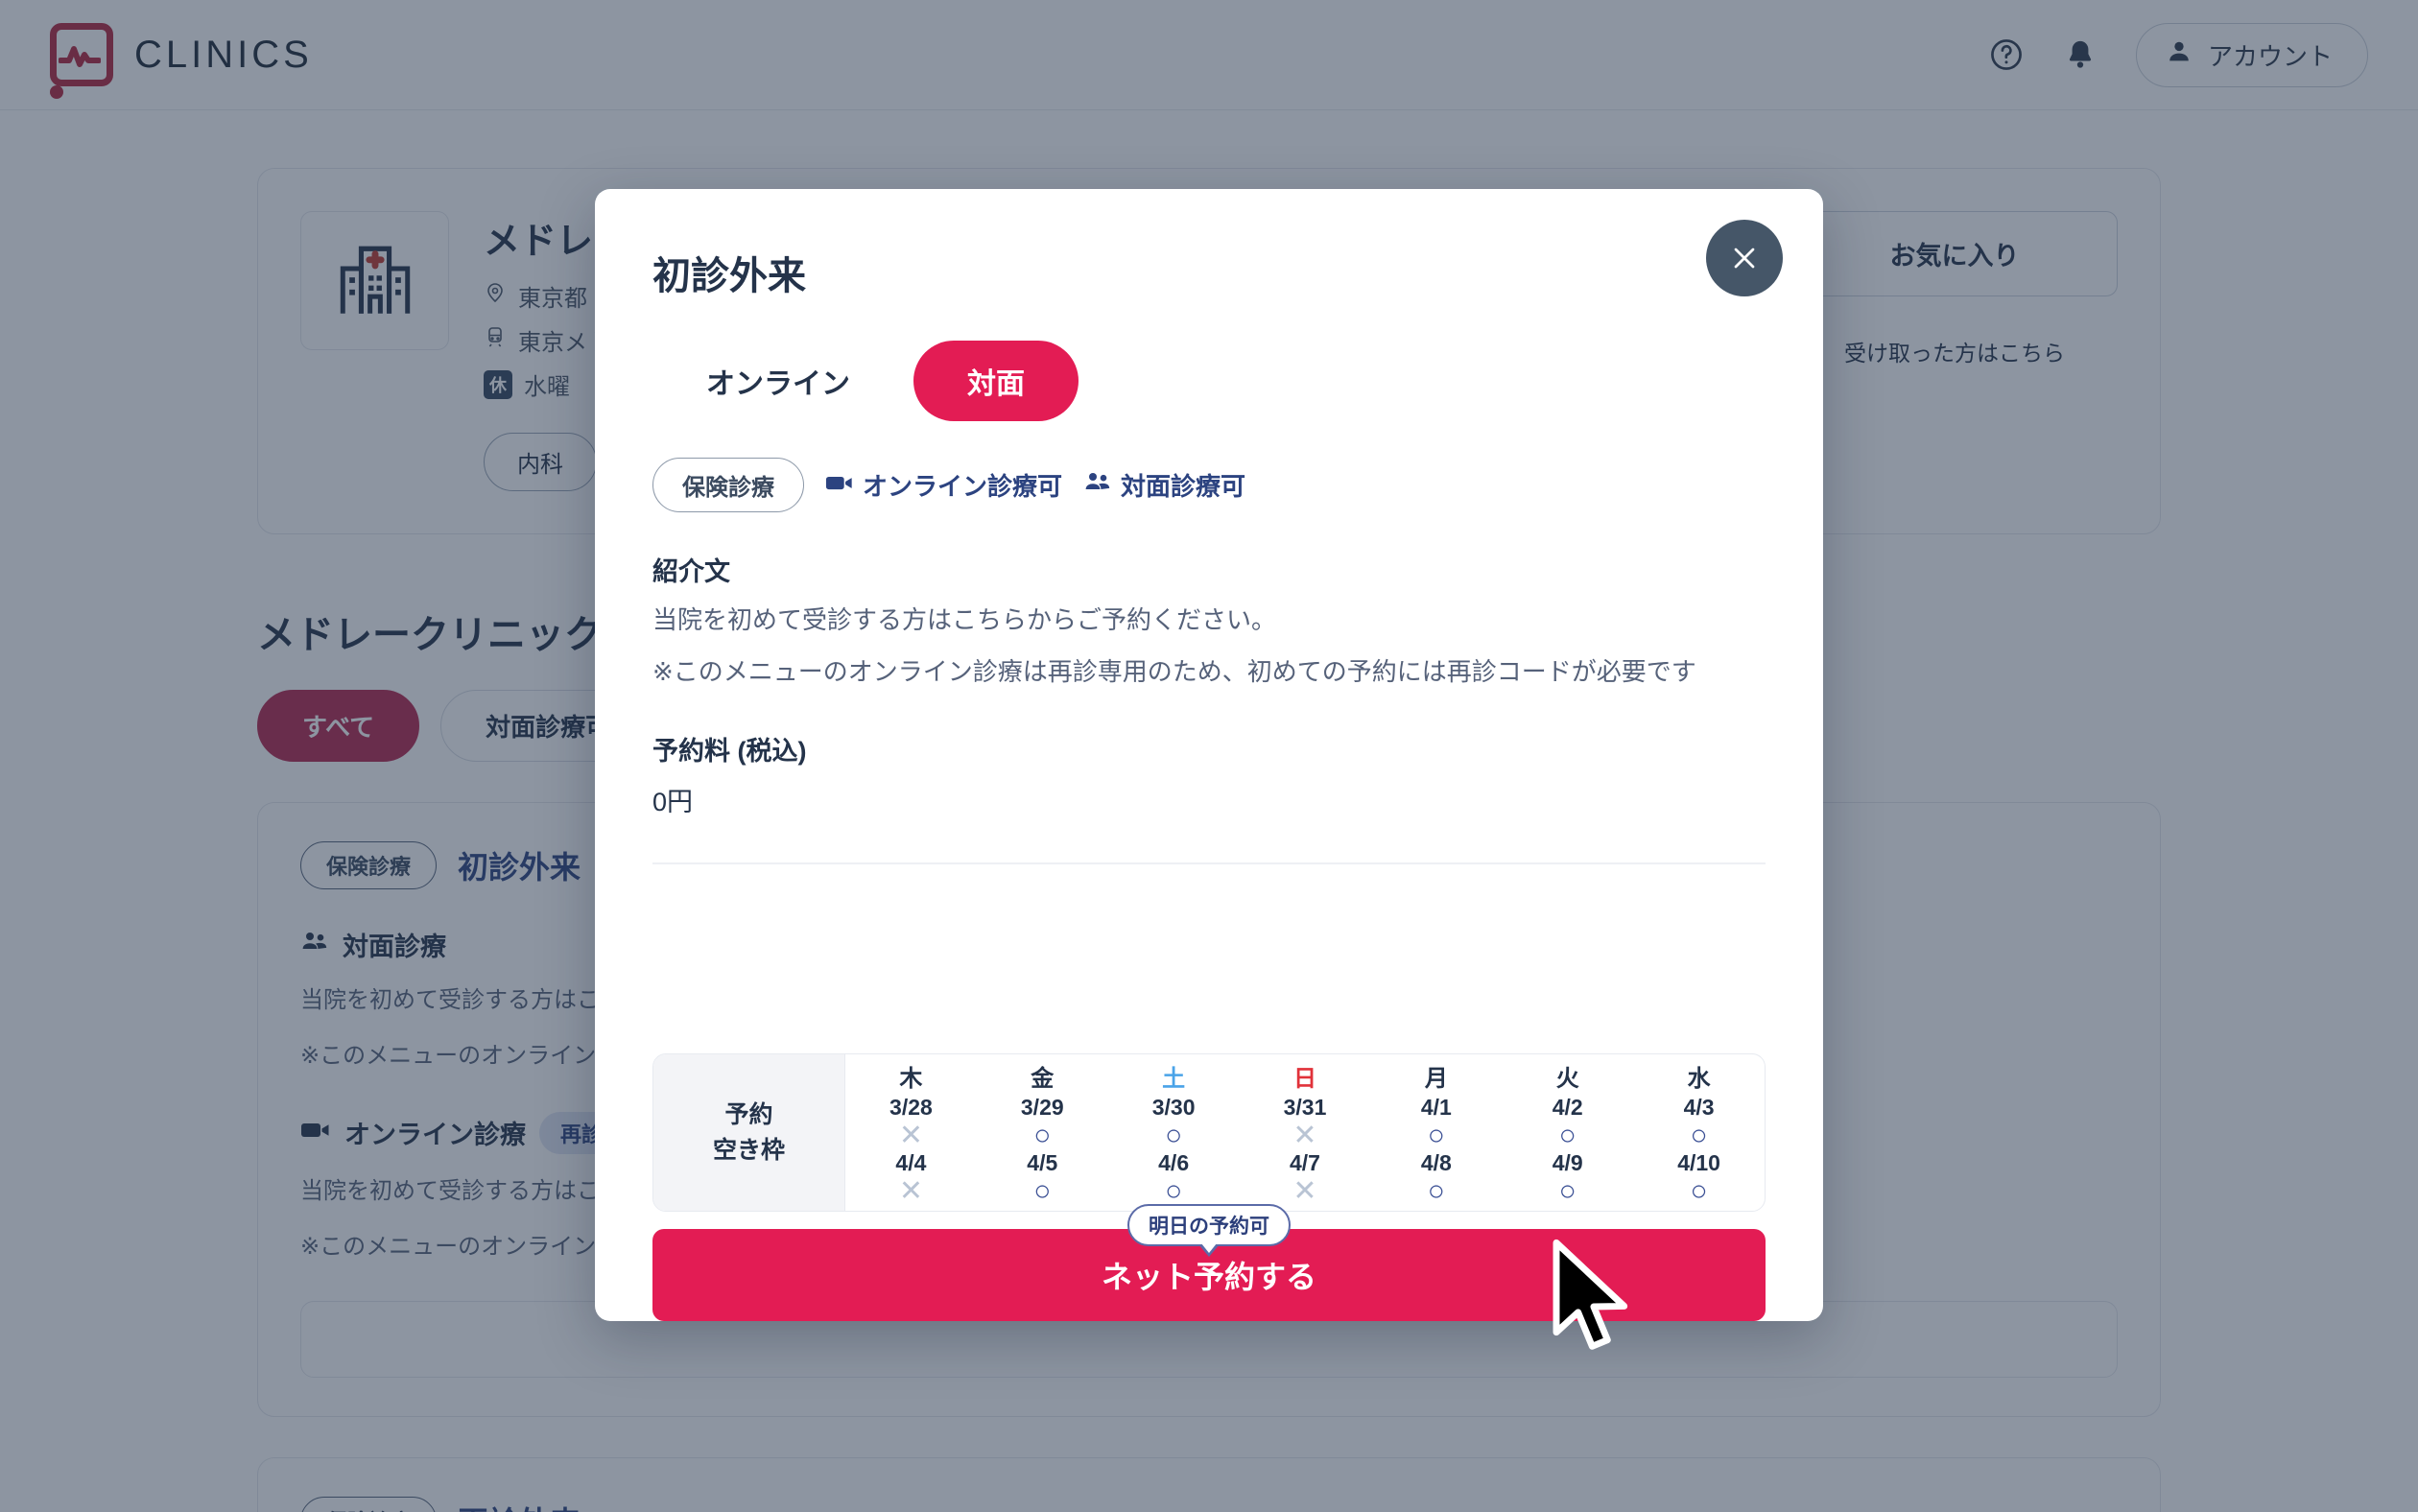 The height and width of the screenshot is (1512, 2418). I want to click on day-of-week-header: 月, so click(1436, 1078).